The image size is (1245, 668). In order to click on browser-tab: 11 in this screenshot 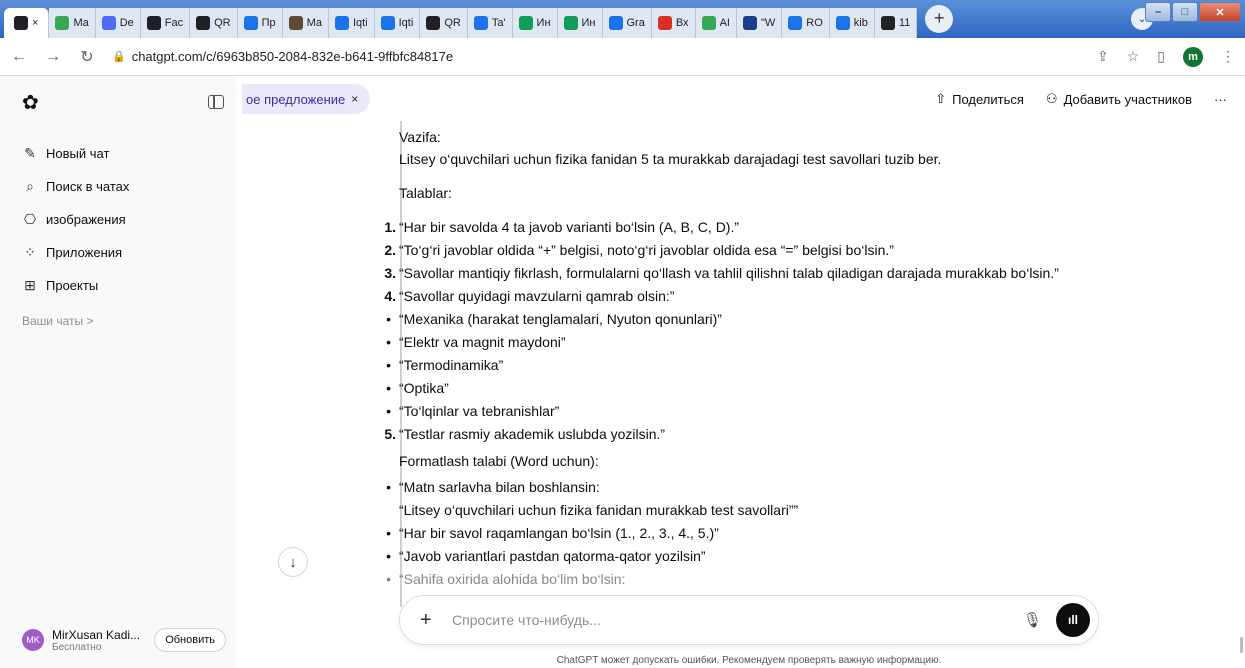, I will do `click(896, 23)`.